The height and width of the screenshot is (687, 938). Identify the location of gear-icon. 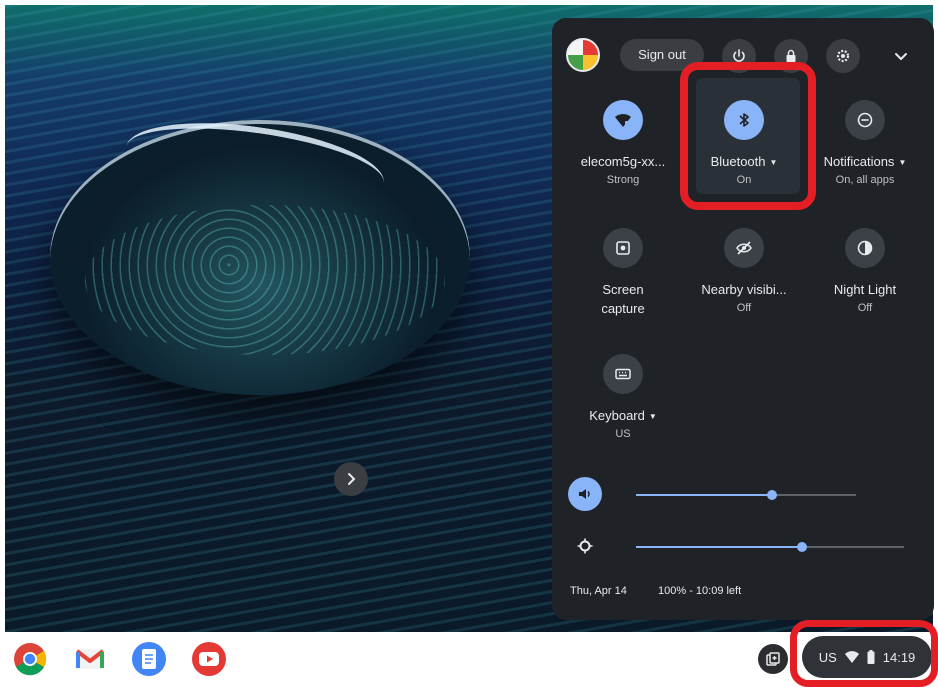
(843, 56).